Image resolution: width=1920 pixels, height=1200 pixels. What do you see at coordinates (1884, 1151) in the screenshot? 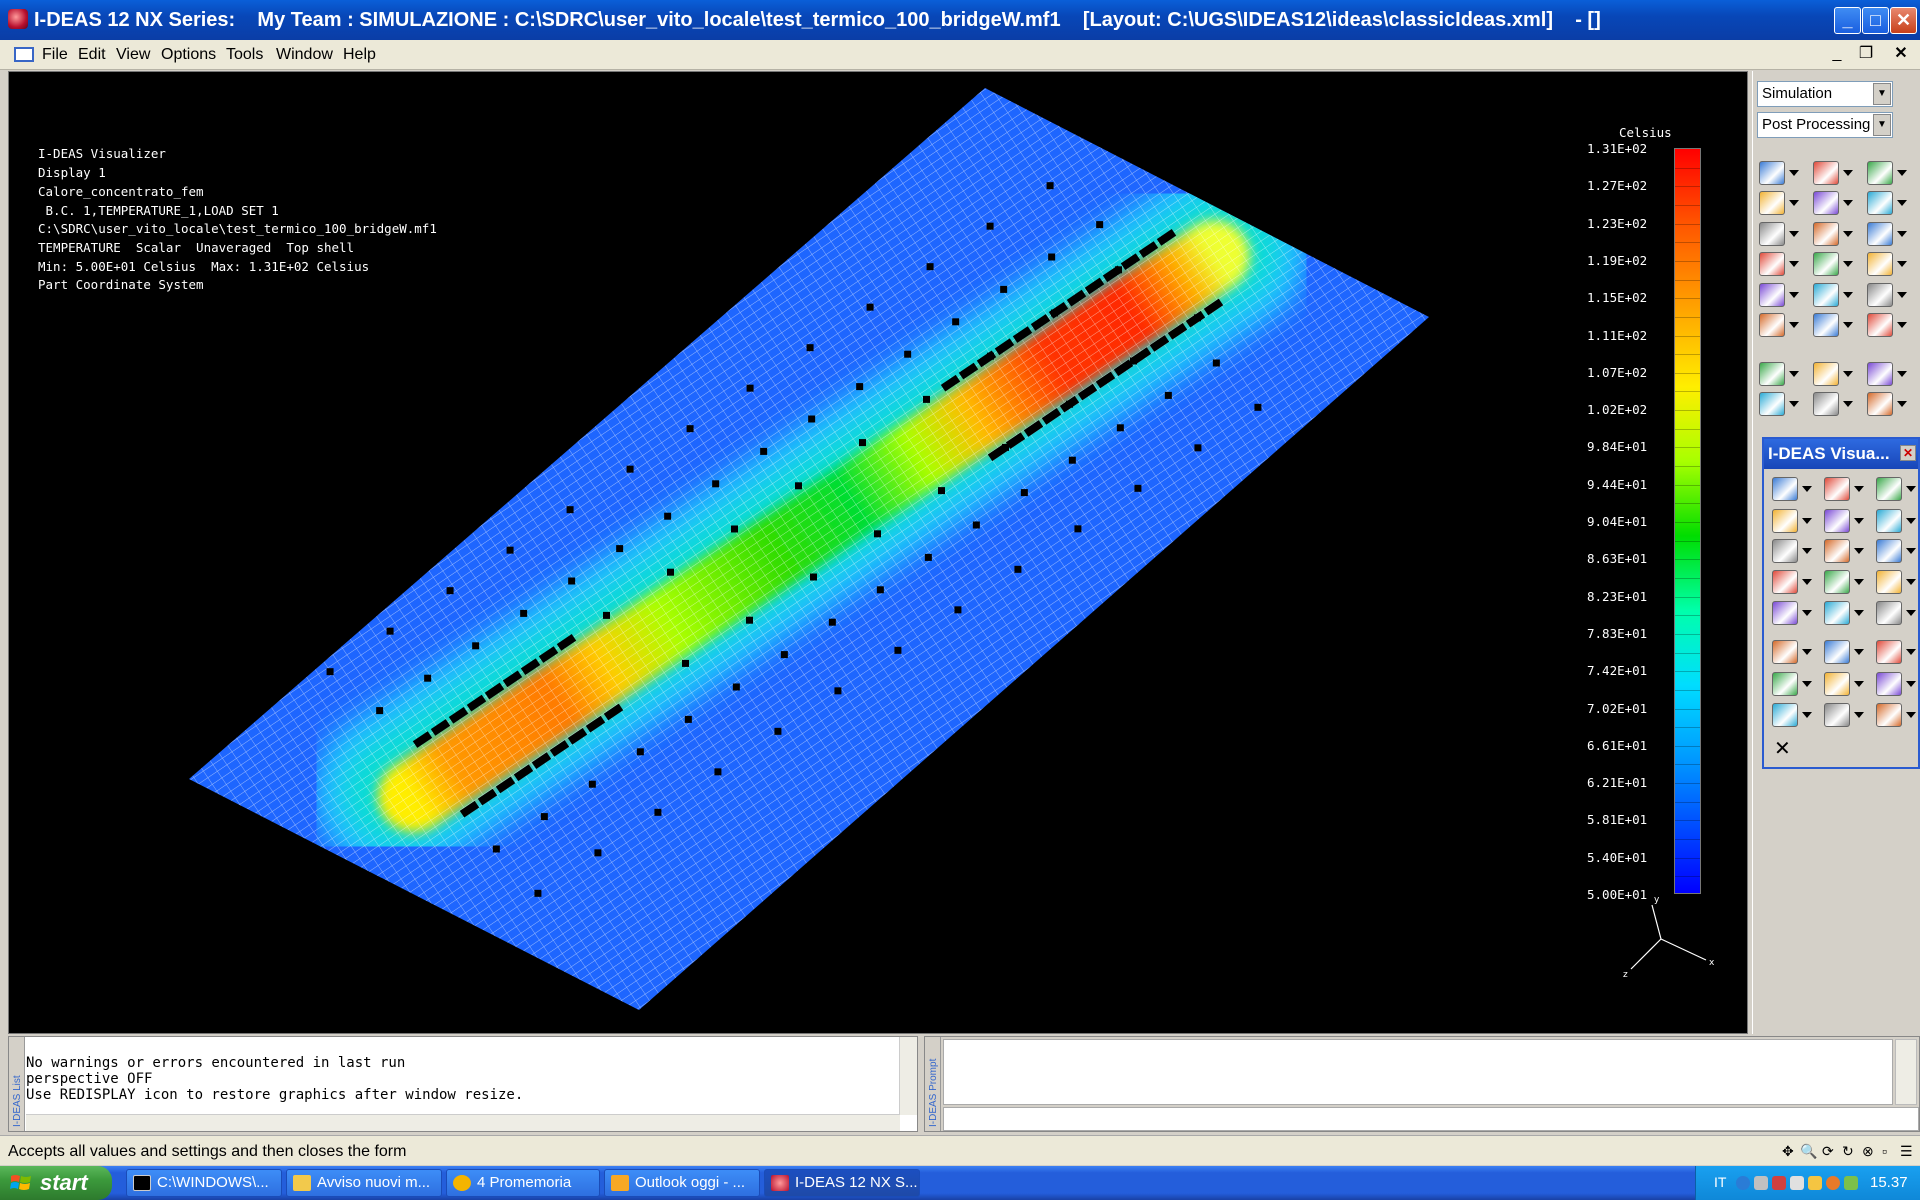
I see `square-icon: ▫` at bounding box center [1884, 1151].